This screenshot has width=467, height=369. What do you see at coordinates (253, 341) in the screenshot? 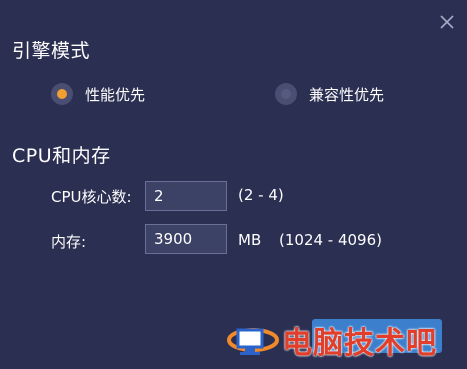
I see `computer-logo-icon` at bounding box center [253, 341].